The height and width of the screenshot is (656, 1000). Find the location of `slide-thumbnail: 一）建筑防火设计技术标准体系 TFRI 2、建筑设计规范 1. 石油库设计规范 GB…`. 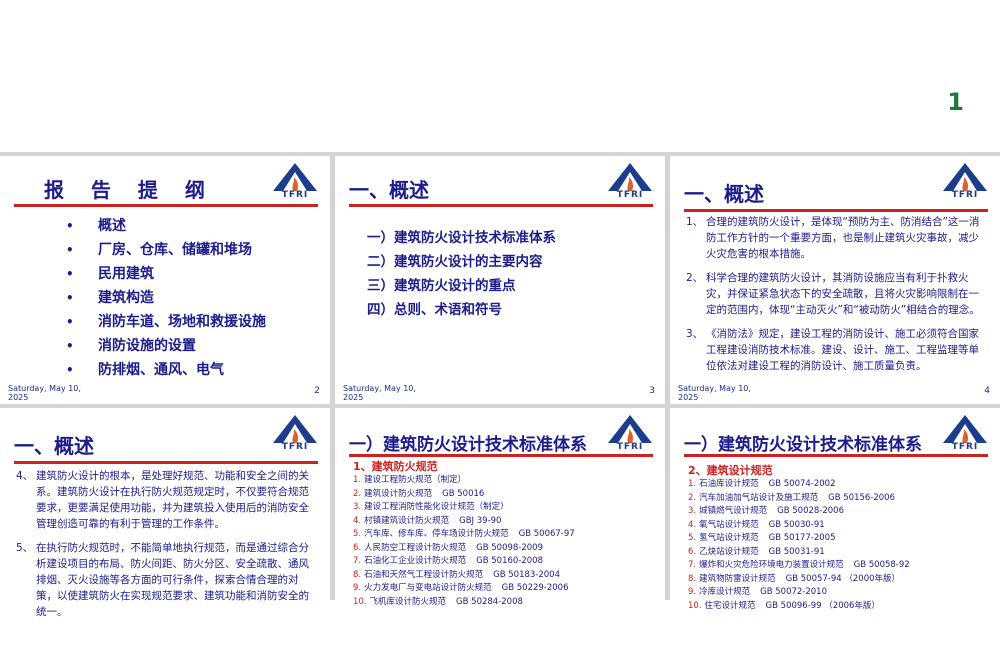

slide-thumbnail: 一）建筑防火设计技术标准体系 TFRI 2、建筑设计规范 1. 石油库设计规范 GB… is located at coordinates (835, 532).